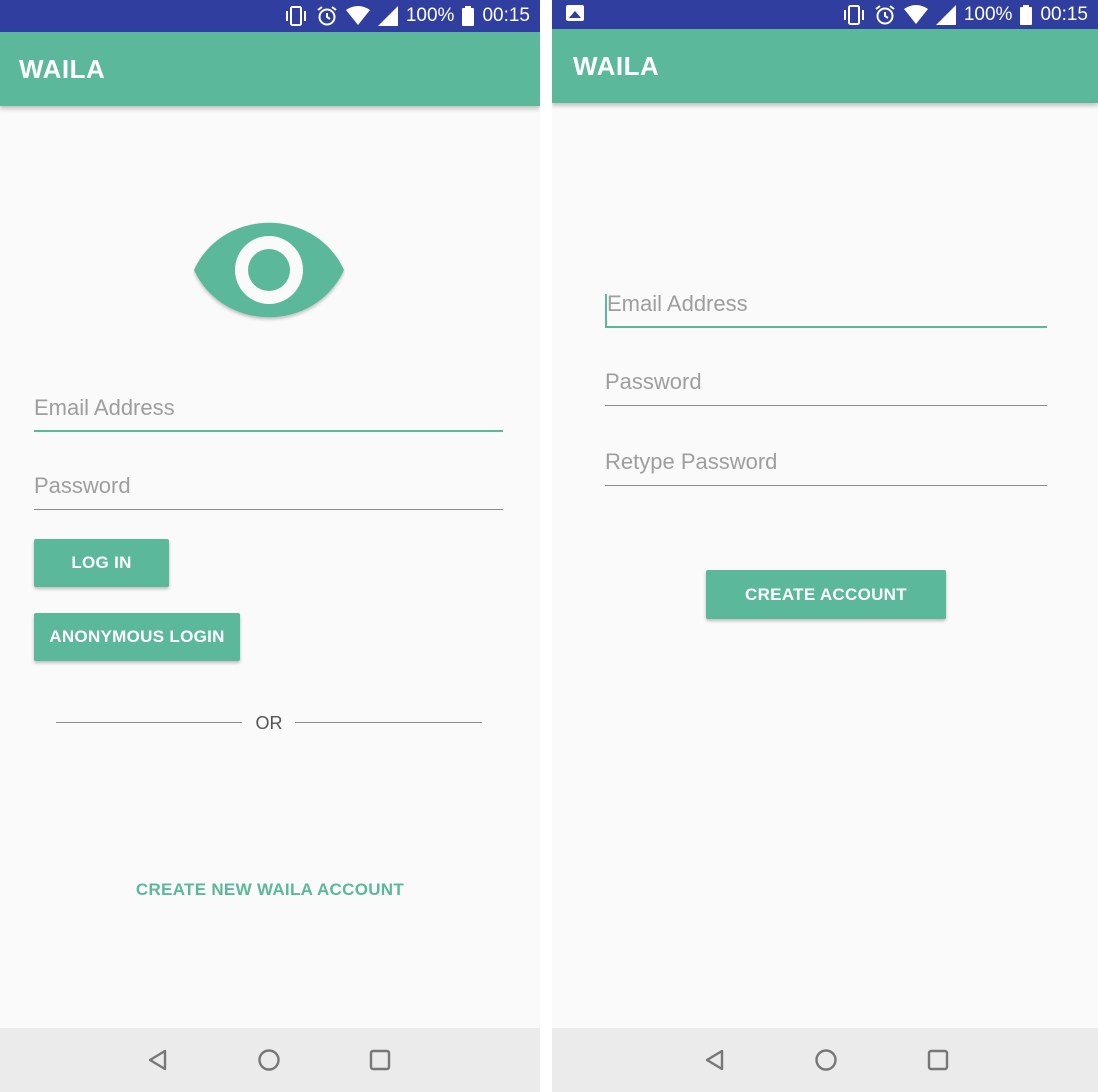 This screenshot has height=1092, width=1098. I want to click on login-button: LOG IN, so click(101, 563).